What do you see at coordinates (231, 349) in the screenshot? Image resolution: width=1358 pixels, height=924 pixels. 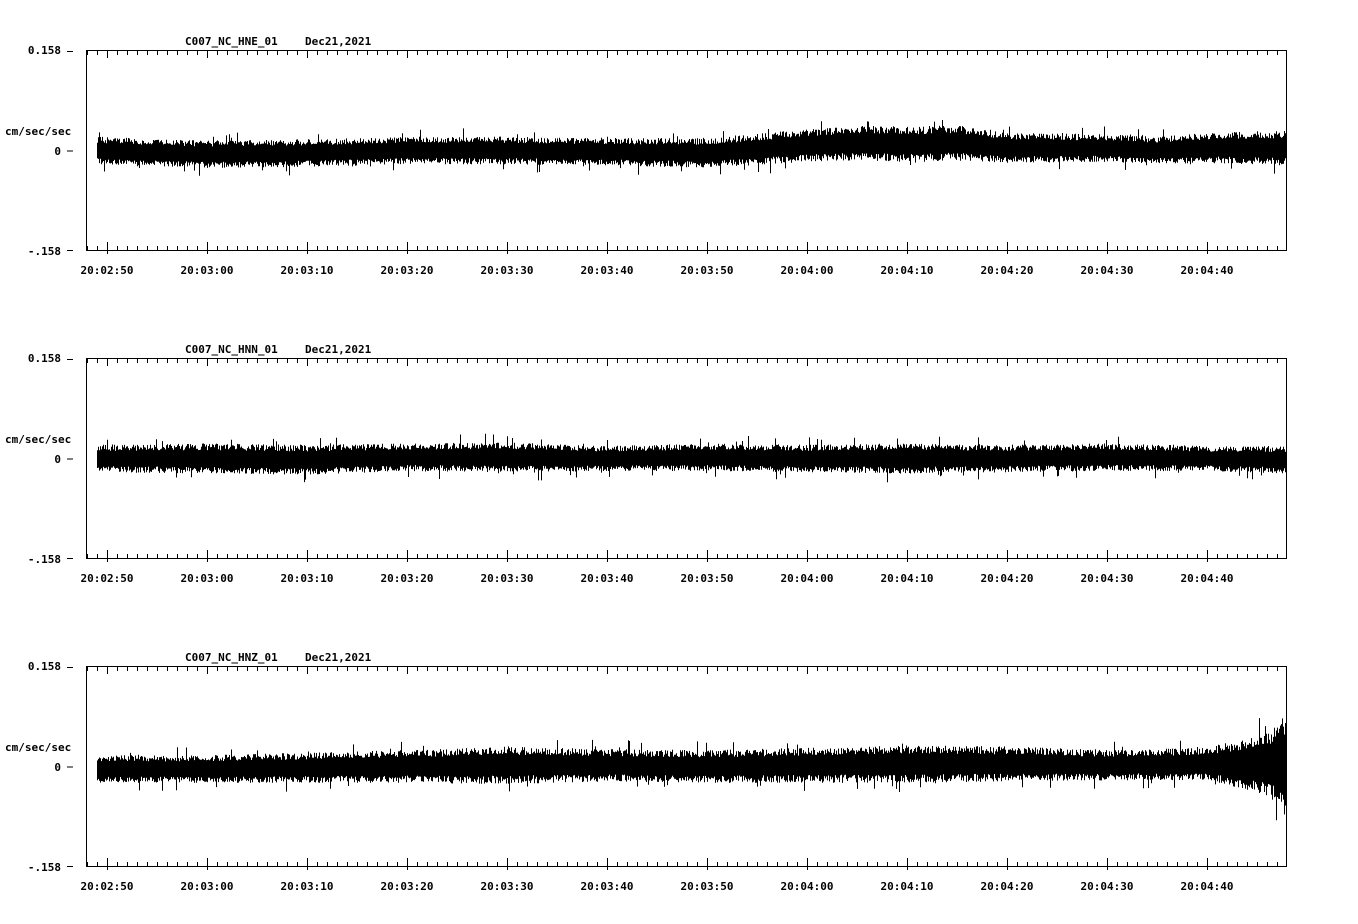 I see `channel-title: C007_NC_HNN_01` at bounding box center [231, 349].